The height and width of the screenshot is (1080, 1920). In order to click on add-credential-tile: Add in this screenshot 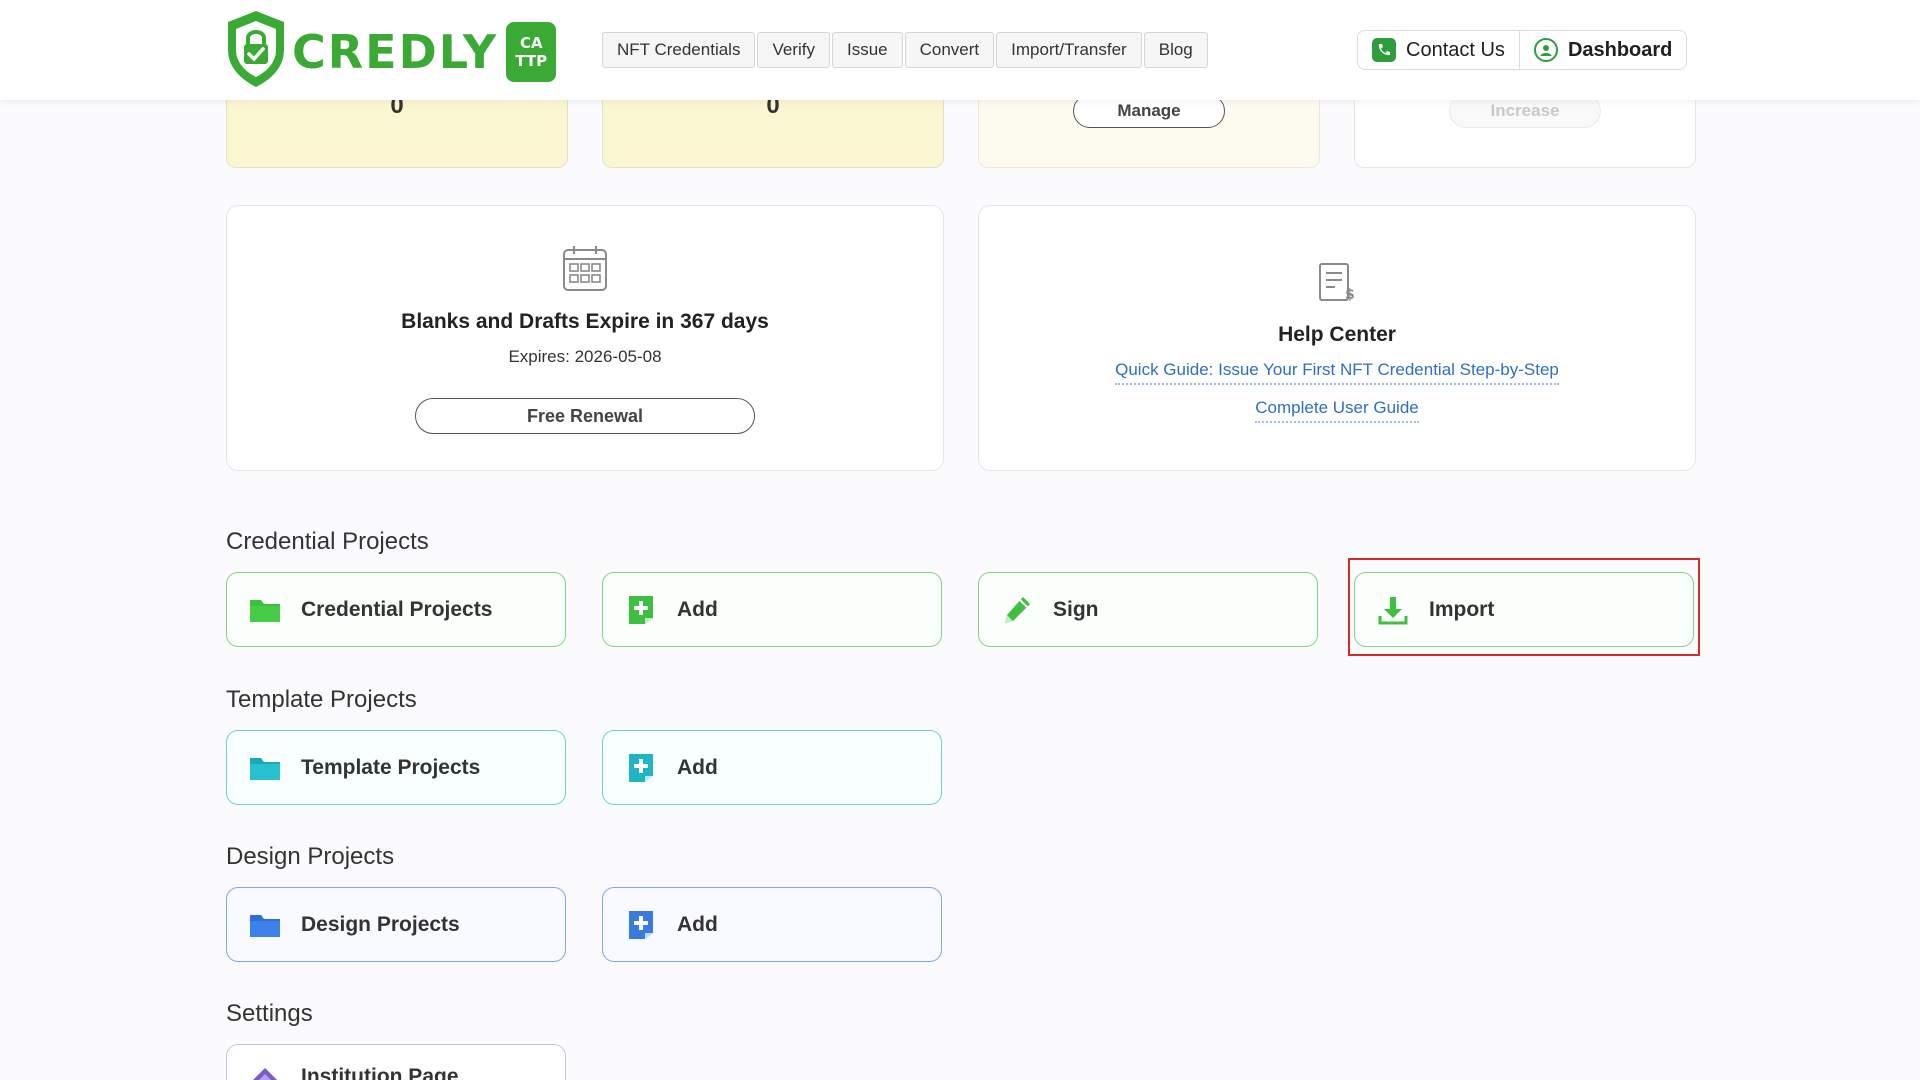, I will do `click(772, 609)`.